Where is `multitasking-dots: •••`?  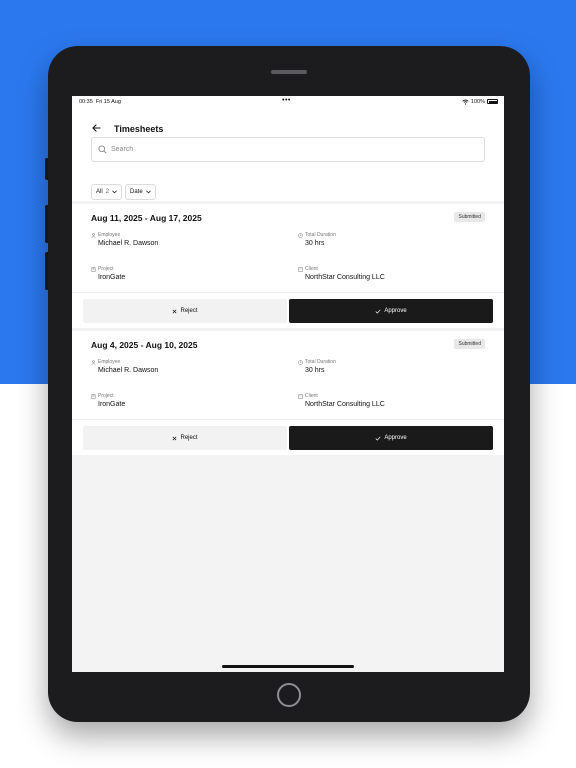
multitasking-dots: ••• is located at coordinates (286, 100).